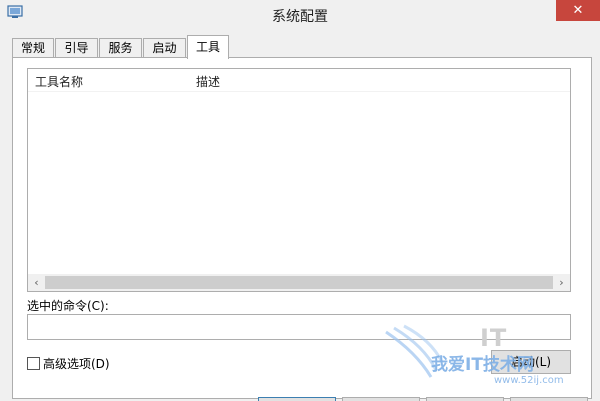  What do you see at coordinates (465, 399) in the screenshot?
I see `apply-button` at bounding box center [465, 399].